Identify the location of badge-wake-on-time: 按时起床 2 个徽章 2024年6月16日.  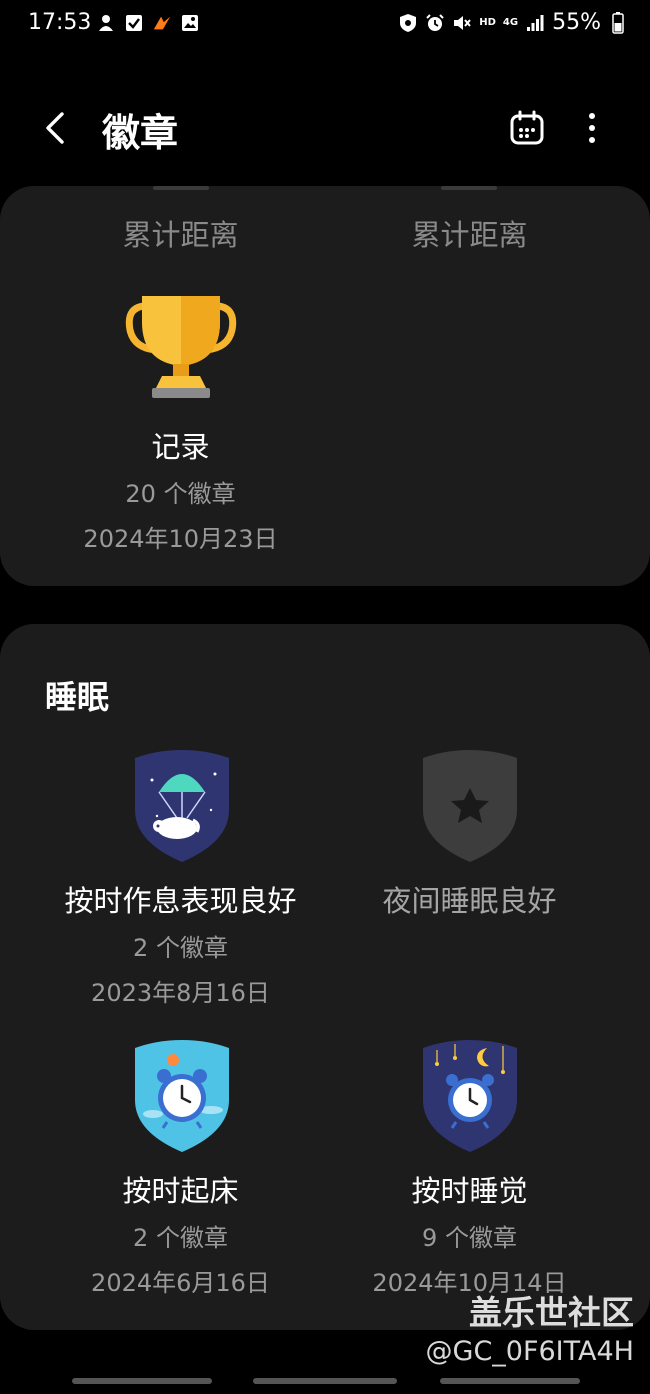
(180, 1233).